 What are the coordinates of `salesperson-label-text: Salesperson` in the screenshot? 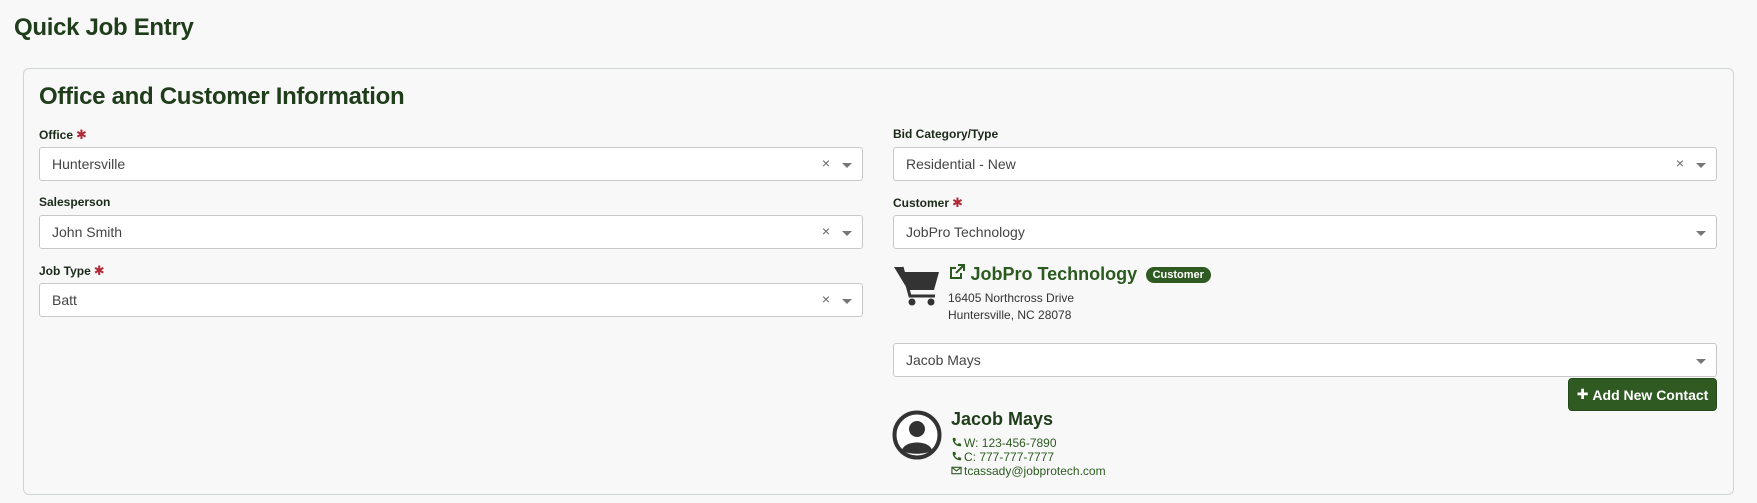 It's located at (75, 202).